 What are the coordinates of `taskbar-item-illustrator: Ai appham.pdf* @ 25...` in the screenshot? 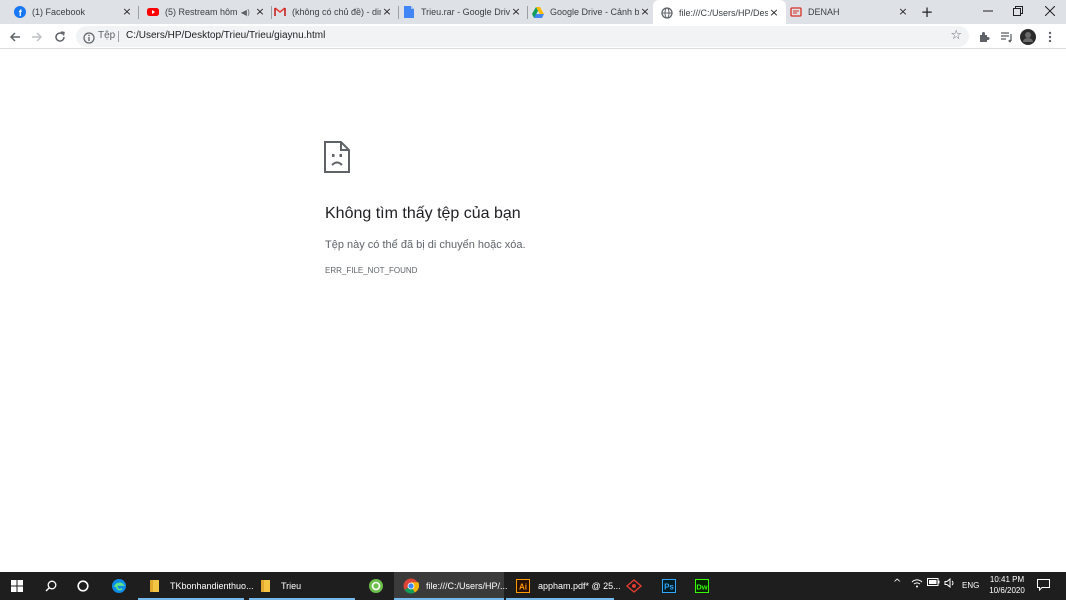 It's located at (563, 586).